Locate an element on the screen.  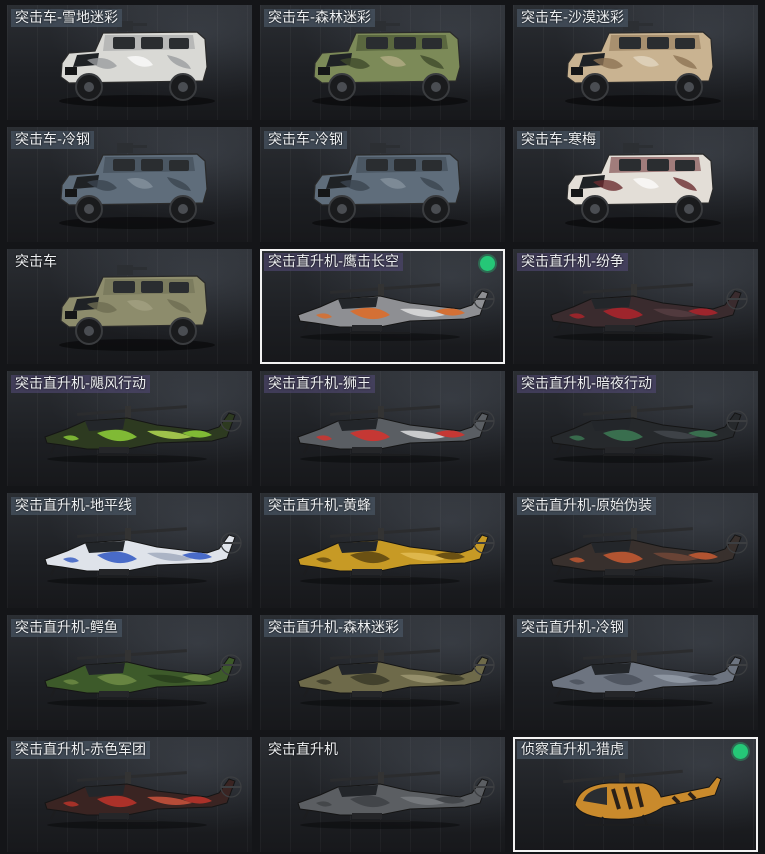
vehicle-skin-card: 突击直升机-黄蜂 is located at coordinates (382, 550).